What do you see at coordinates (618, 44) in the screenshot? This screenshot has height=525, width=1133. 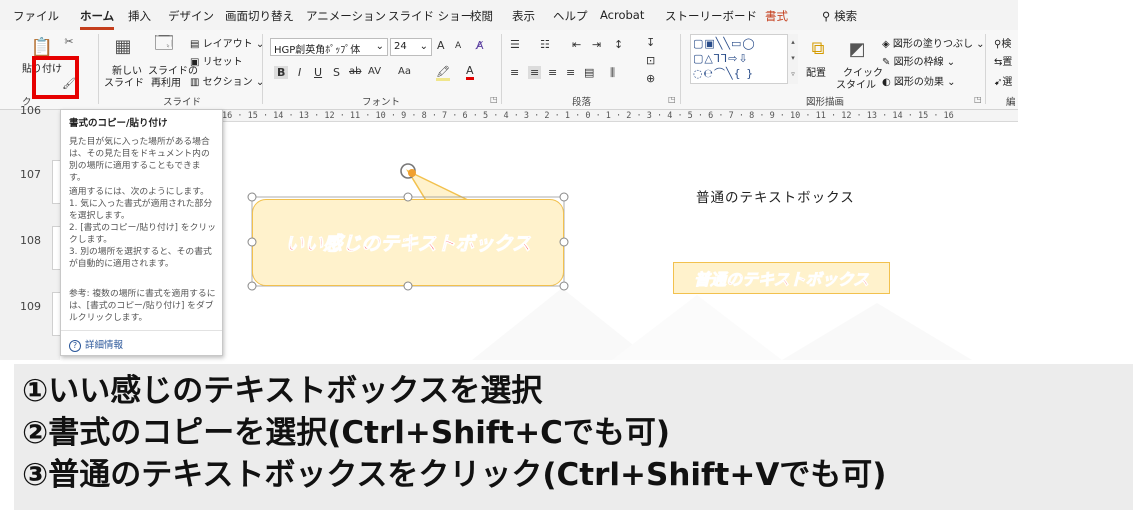 I see `line-spacing-icon: ↕` at bounding box center [618, 44].